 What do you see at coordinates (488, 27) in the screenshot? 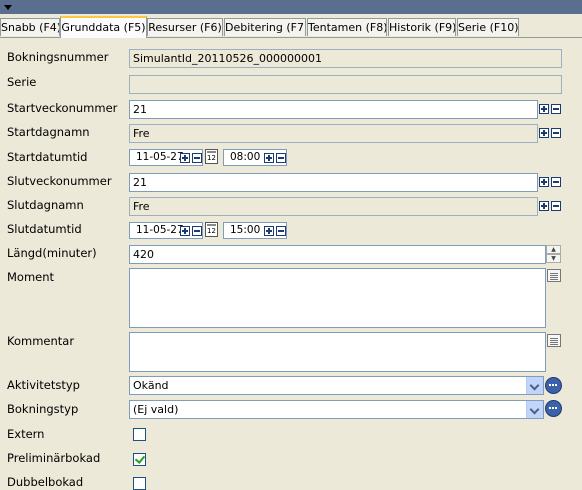
I see `tab-serie: Serie (F10)` at bounding box center [488, 27].